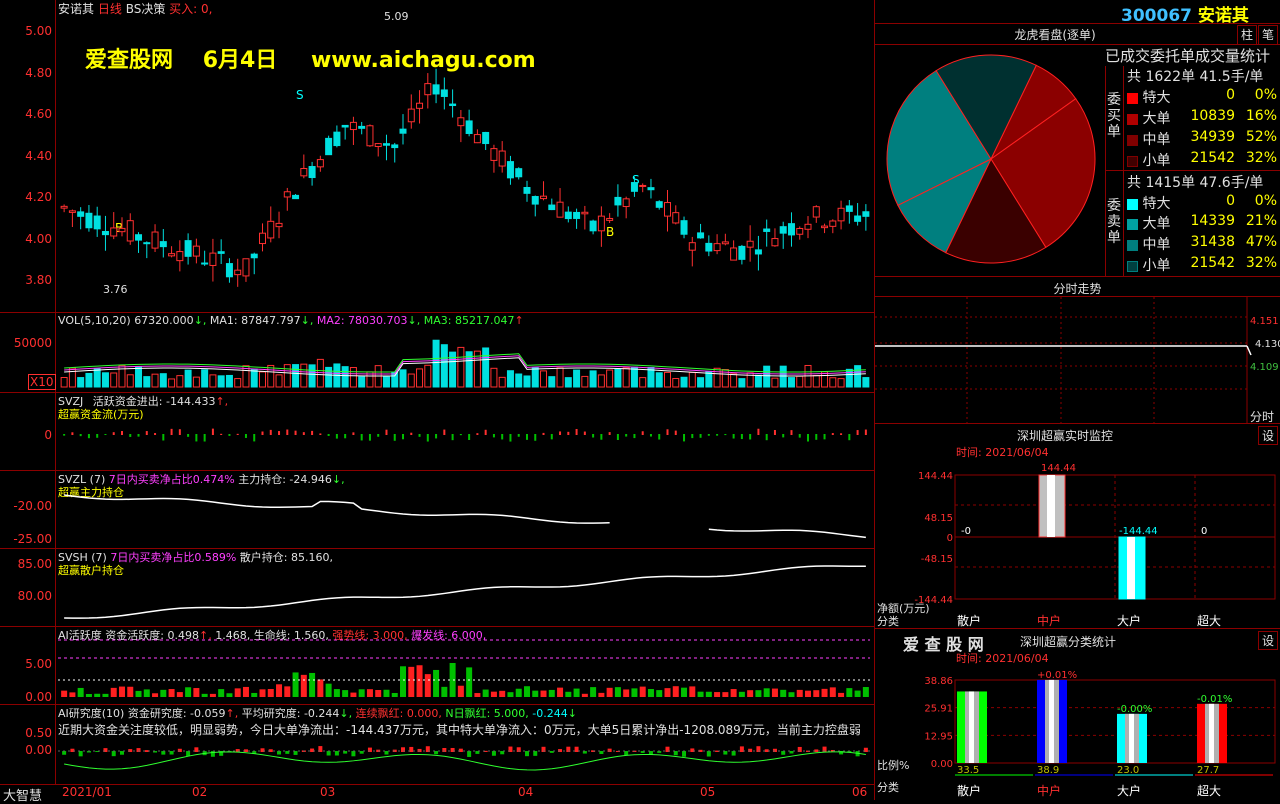 Image resolution: width=1280 pixels, height=804 pixels. What do you see at coordinates (1156, 224) in the screenshot?
I see `order-type: 大单` at bounding box center [1156, 224].